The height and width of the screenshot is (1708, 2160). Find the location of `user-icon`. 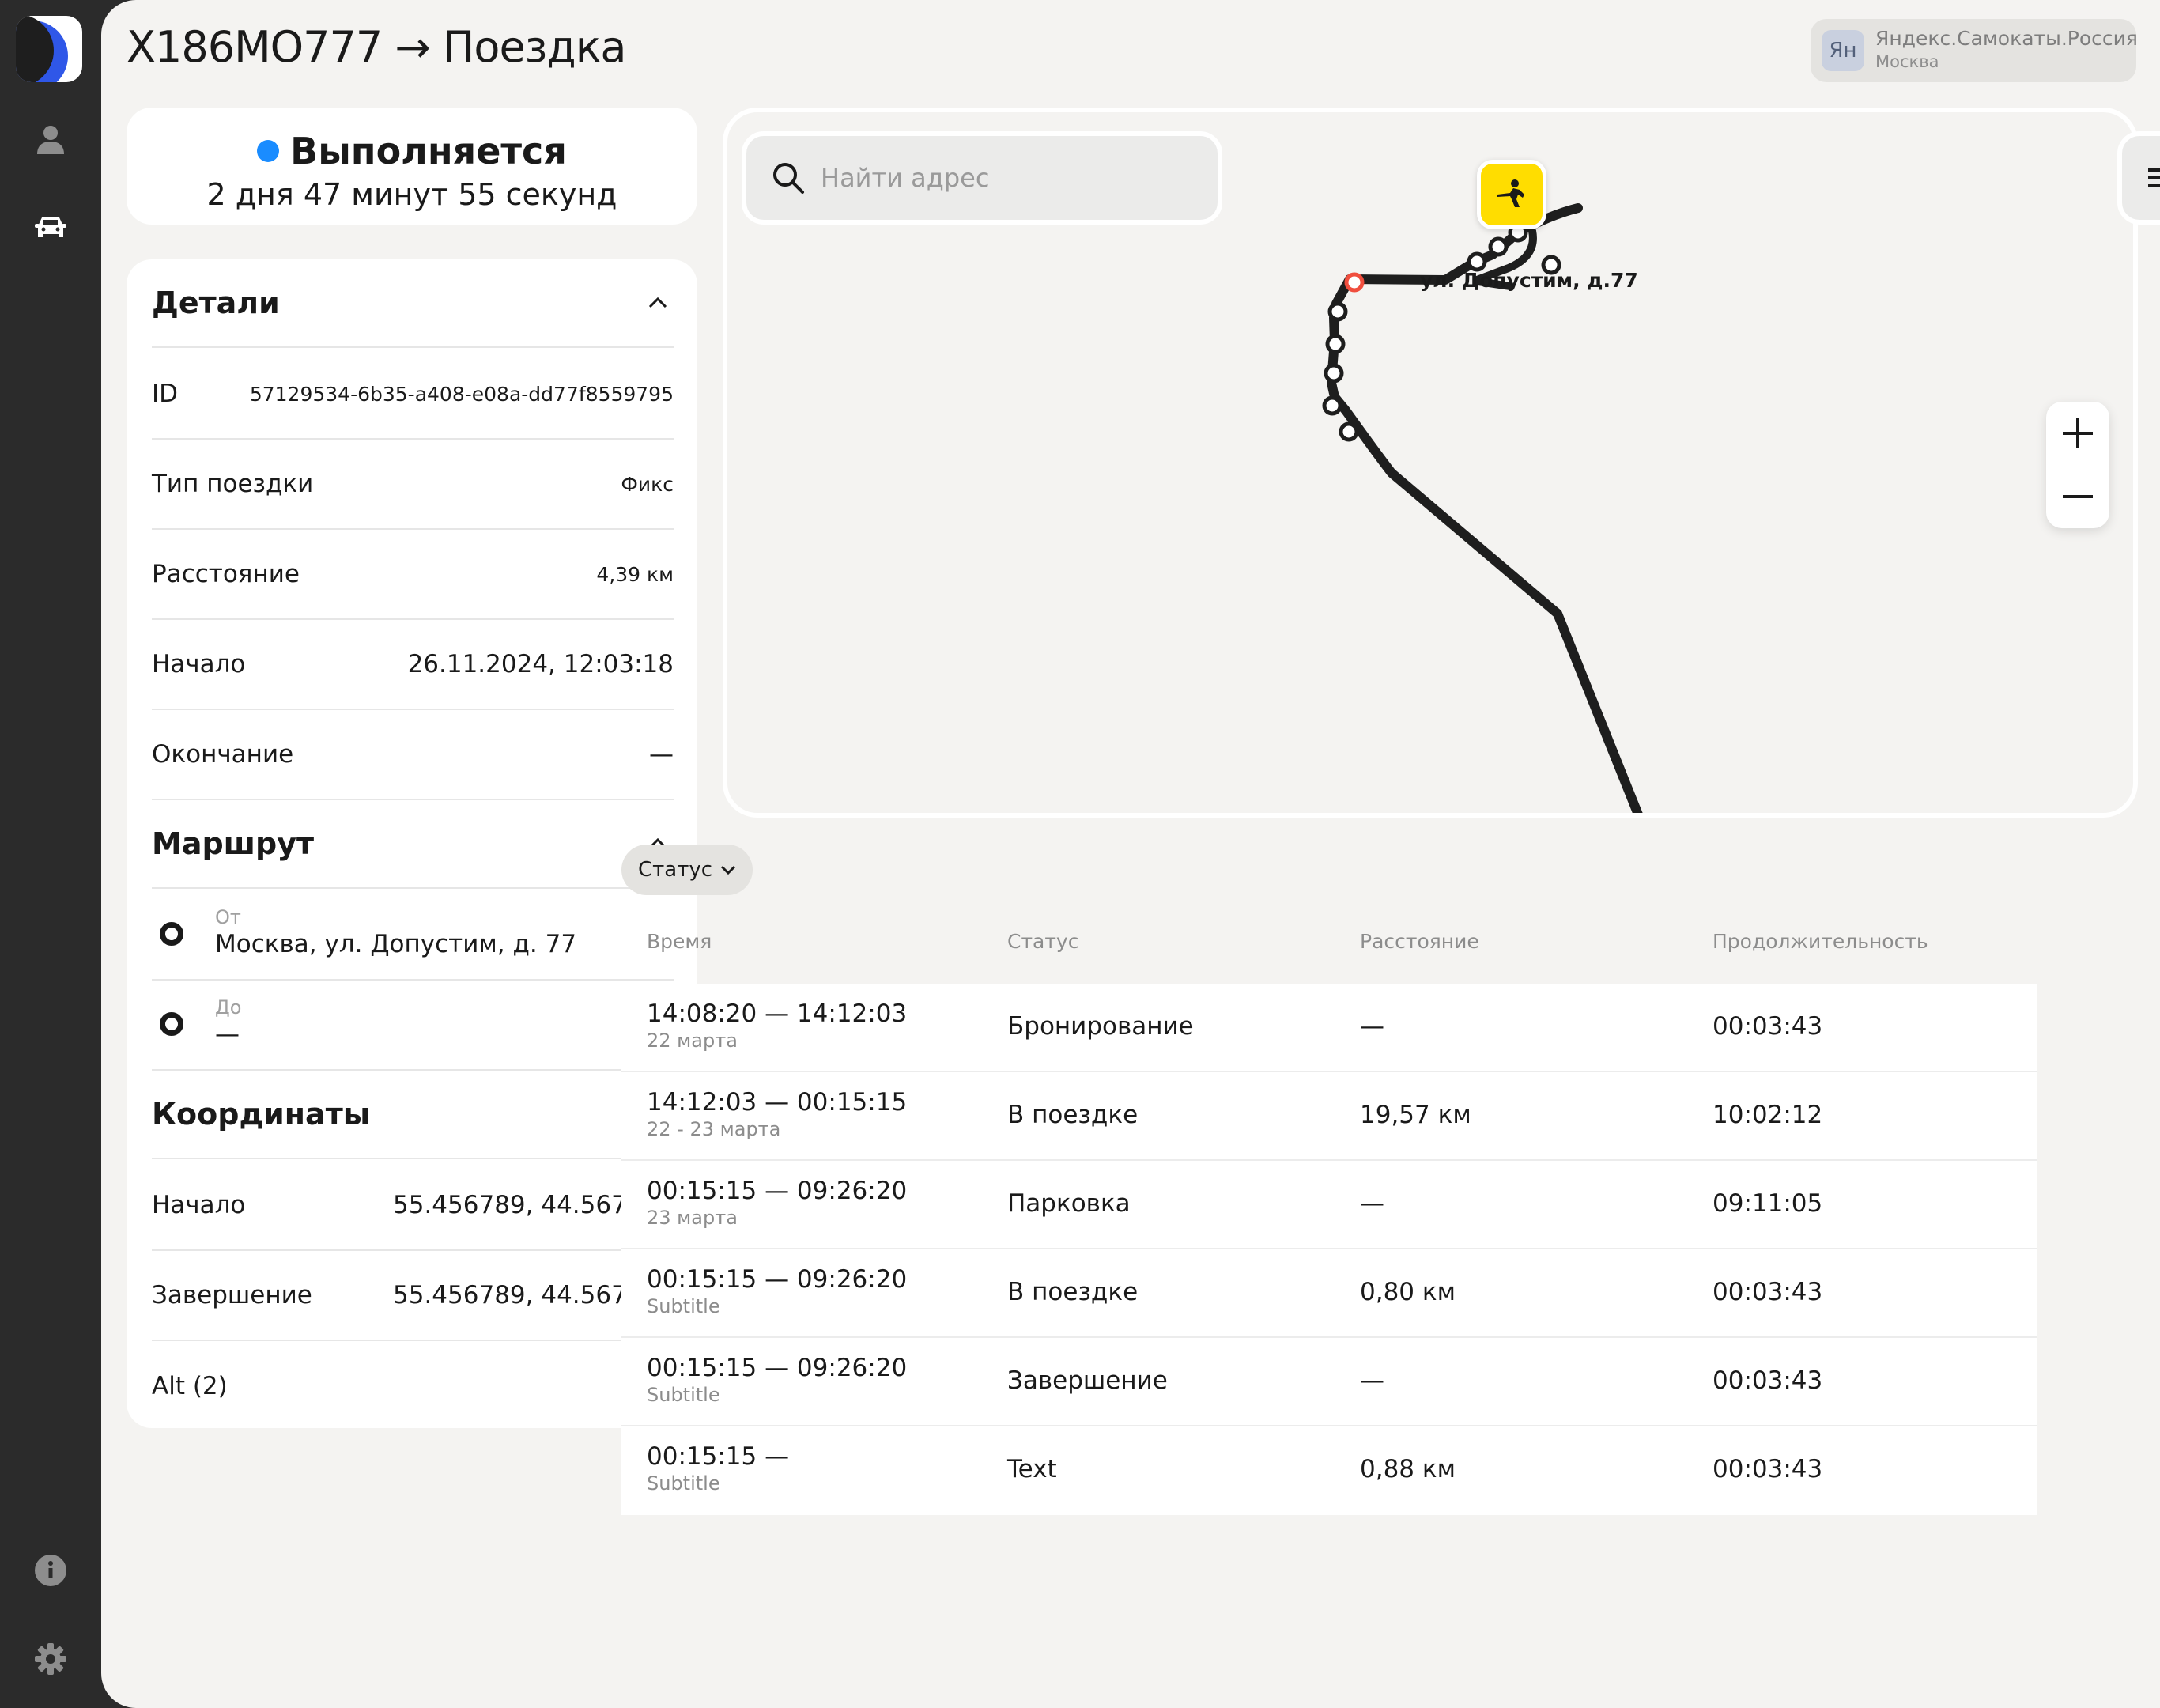

user-icon is located at coordinates (50, 139).